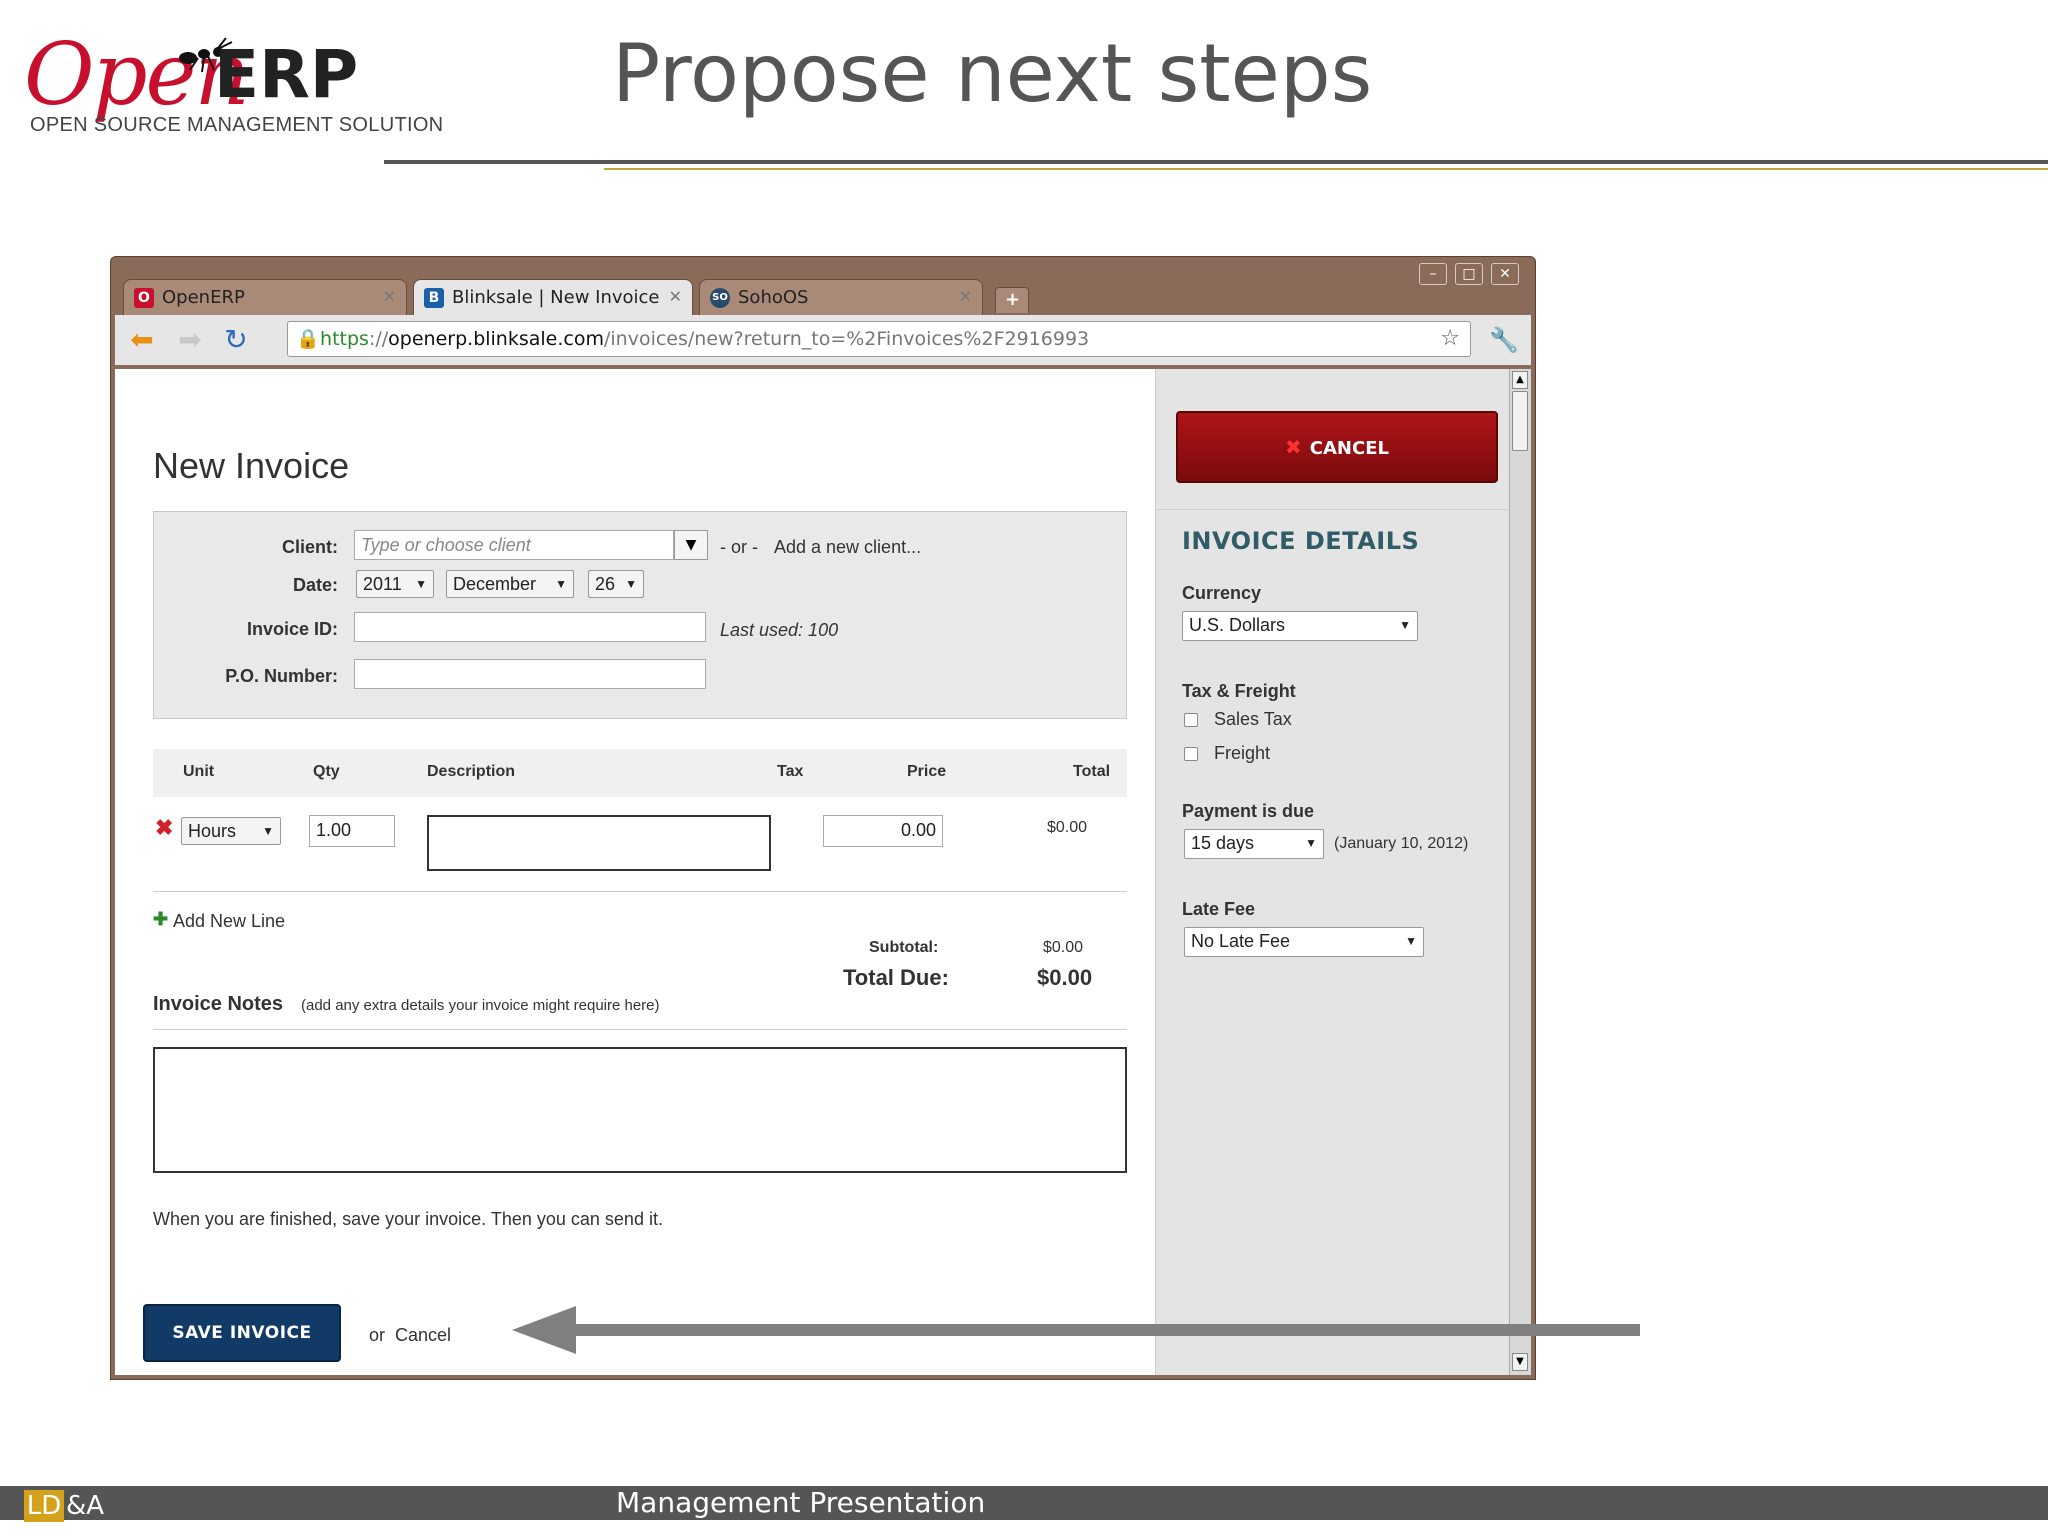 The height and width of the screenshot is (1536, 2048). What do you see at coordinates (1065, 977) in the screenshot?
I see `total-due-value: $0.00` at bounding box center [1065, 977].